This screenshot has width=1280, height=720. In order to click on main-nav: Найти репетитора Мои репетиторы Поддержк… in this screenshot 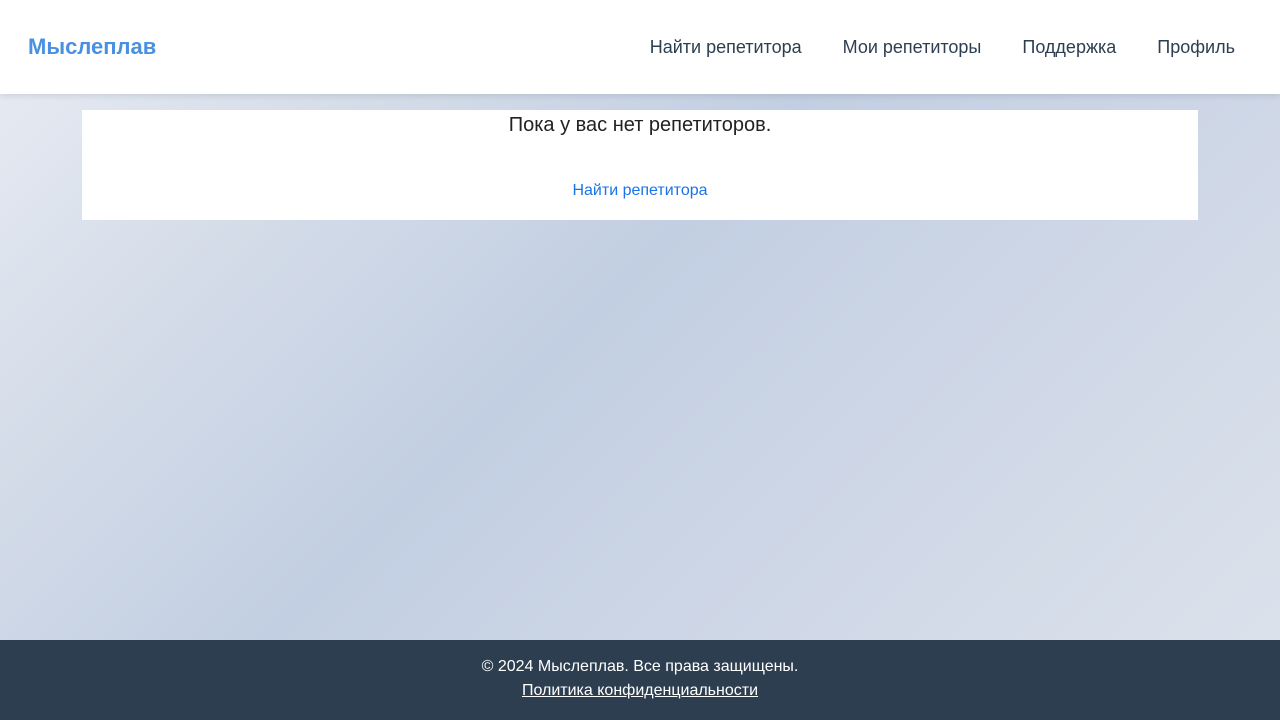, I will do `click(942, 47)`.